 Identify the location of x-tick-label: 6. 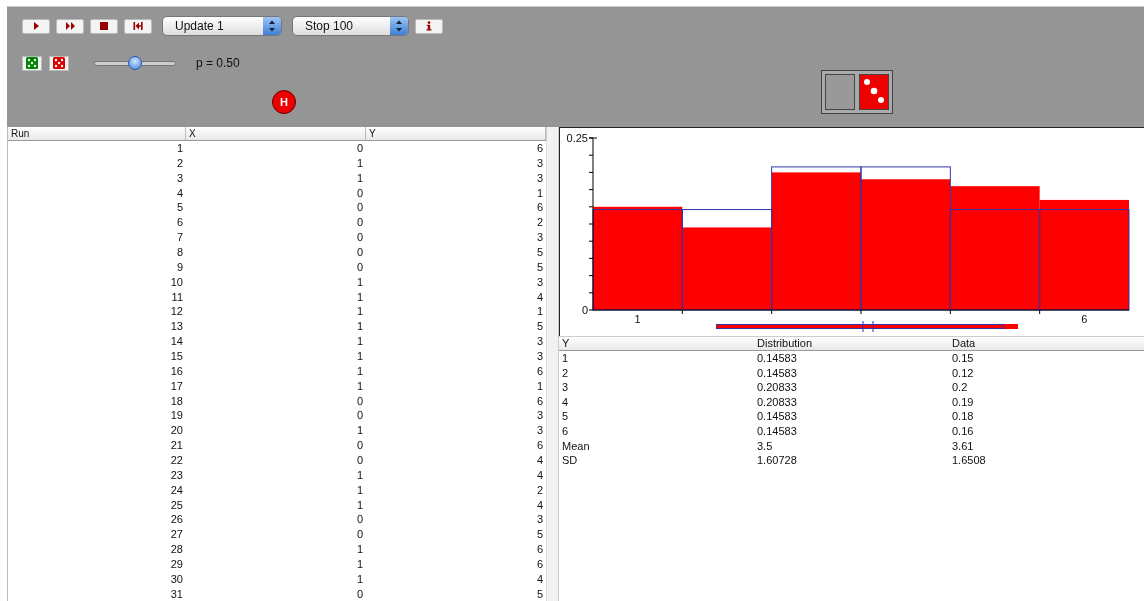
(1084, 319).